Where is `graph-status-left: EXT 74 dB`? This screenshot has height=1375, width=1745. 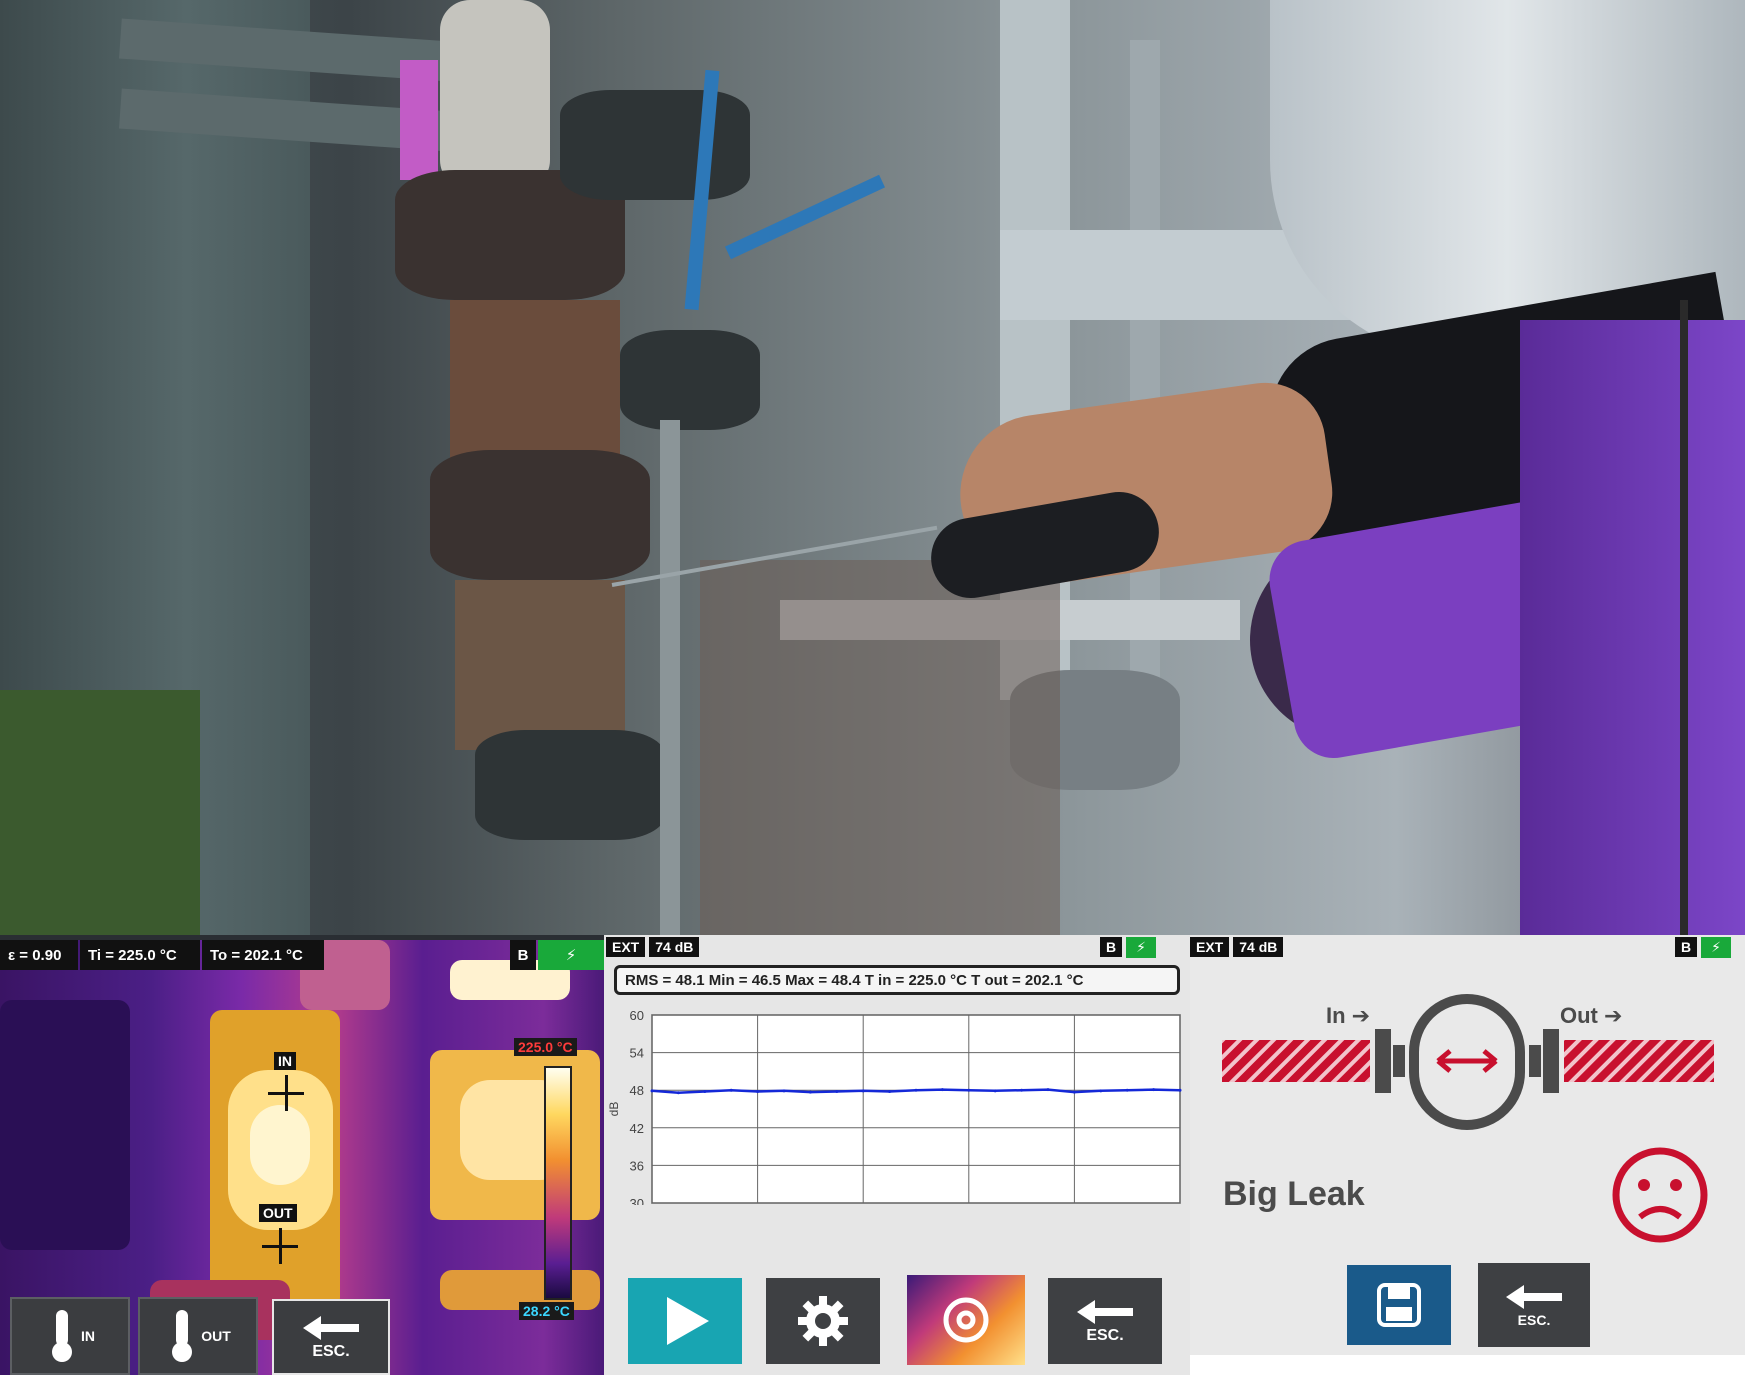 graph-status-left: EXT 74 dB is located at coordinates (653, 947).